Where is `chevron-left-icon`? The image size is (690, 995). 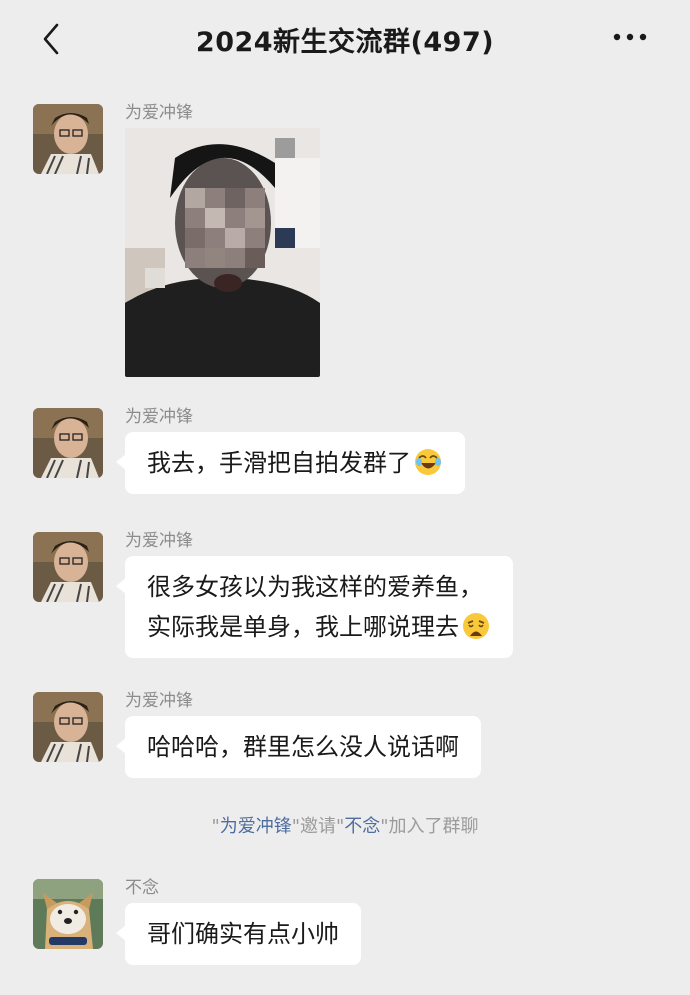 chevron-left-icon is located at coordinates (51, 39).